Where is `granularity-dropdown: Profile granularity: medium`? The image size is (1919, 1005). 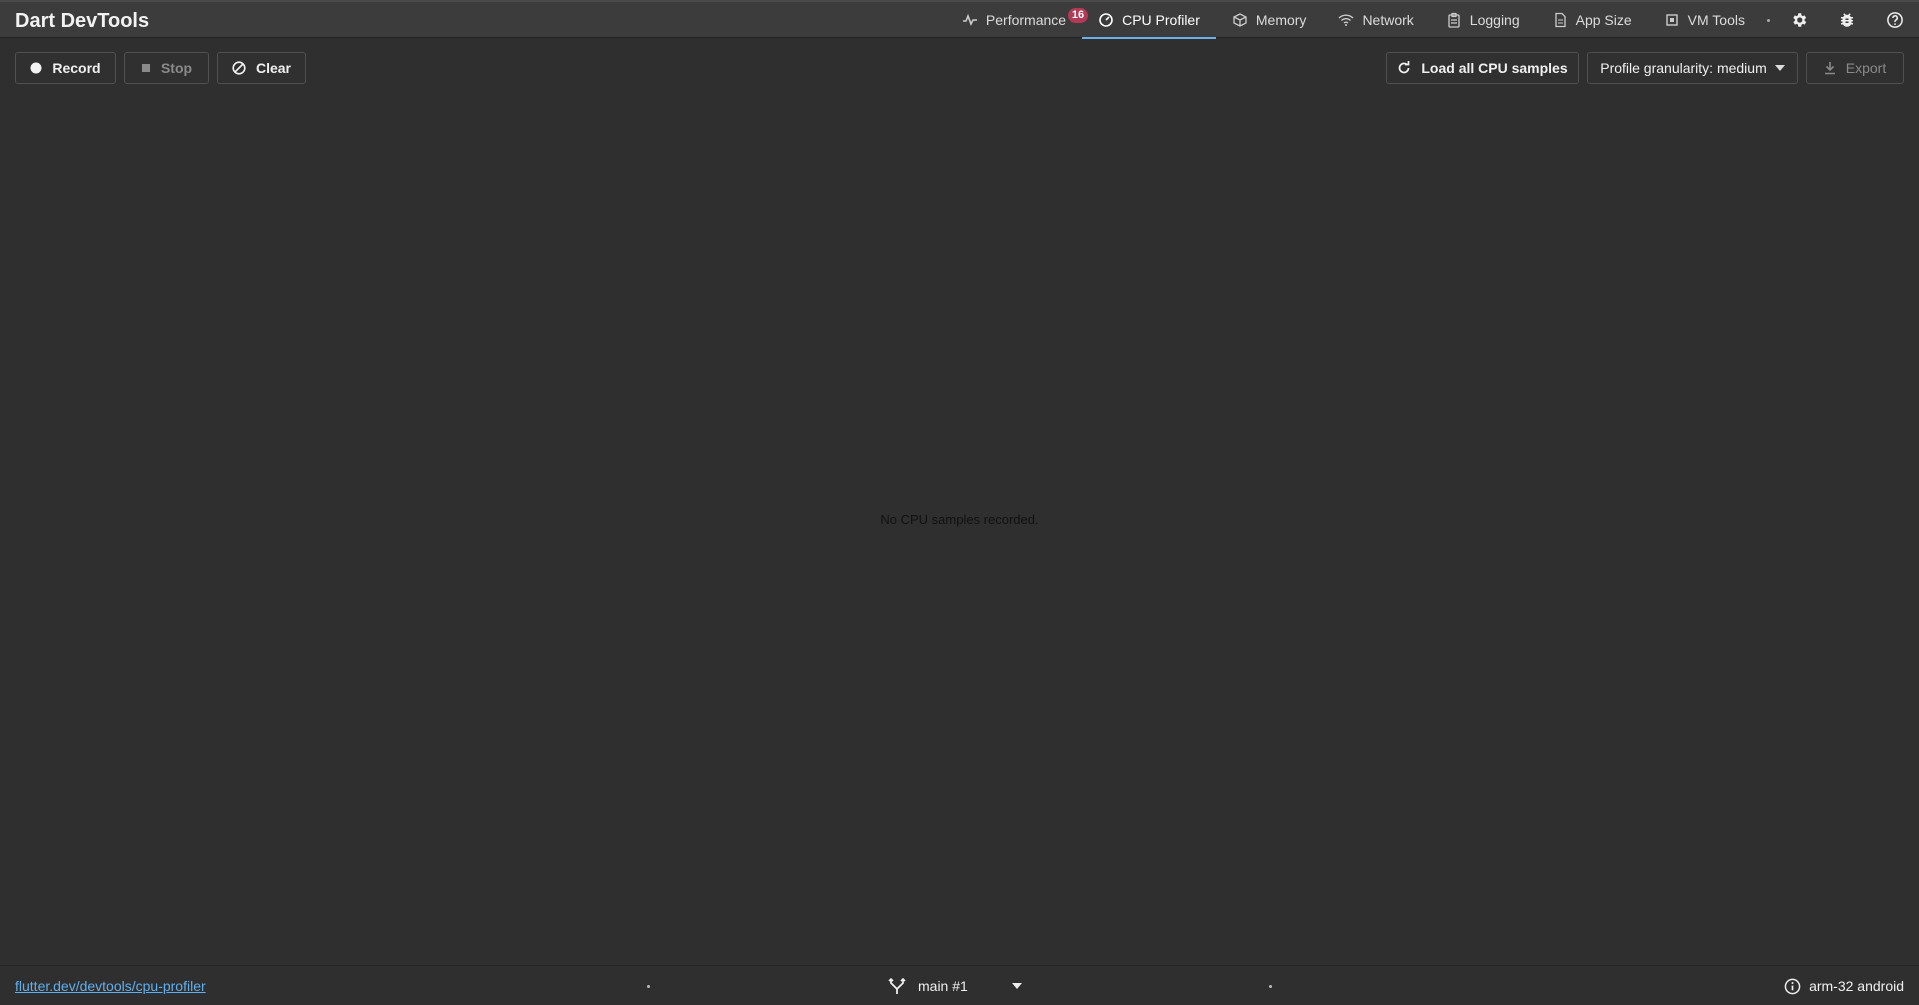 granularity-dropdown: Profile granularity: medium is located at coordinates (1692, 68).